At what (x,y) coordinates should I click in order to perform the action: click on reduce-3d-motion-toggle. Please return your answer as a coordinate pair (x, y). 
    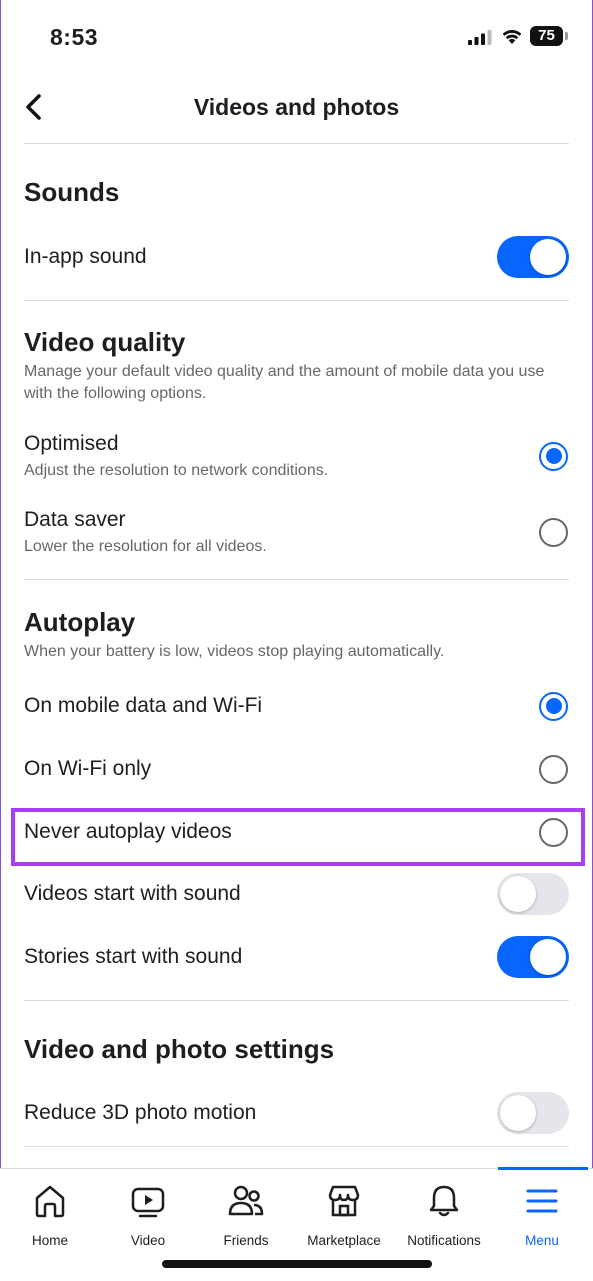
    Looking at the image, I should click on (533, 1113).